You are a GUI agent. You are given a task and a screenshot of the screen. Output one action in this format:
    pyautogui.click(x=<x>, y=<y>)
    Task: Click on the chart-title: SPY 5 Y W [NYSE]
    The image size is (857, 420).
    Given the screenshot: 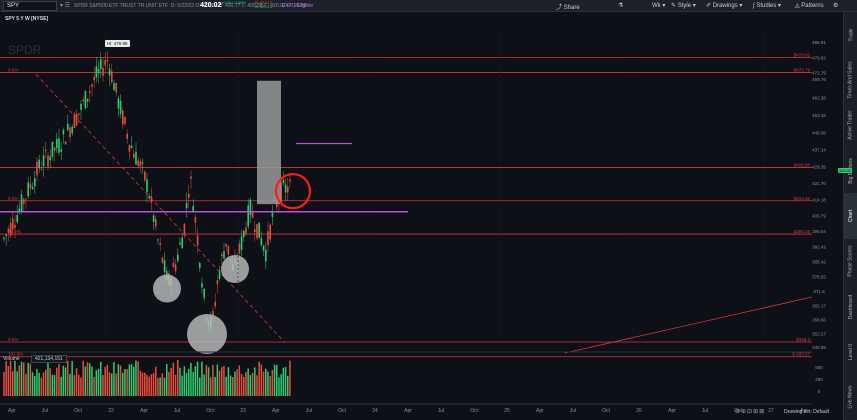 What is the action you would take?
    pyautogui.click(x=27, y=19)
    